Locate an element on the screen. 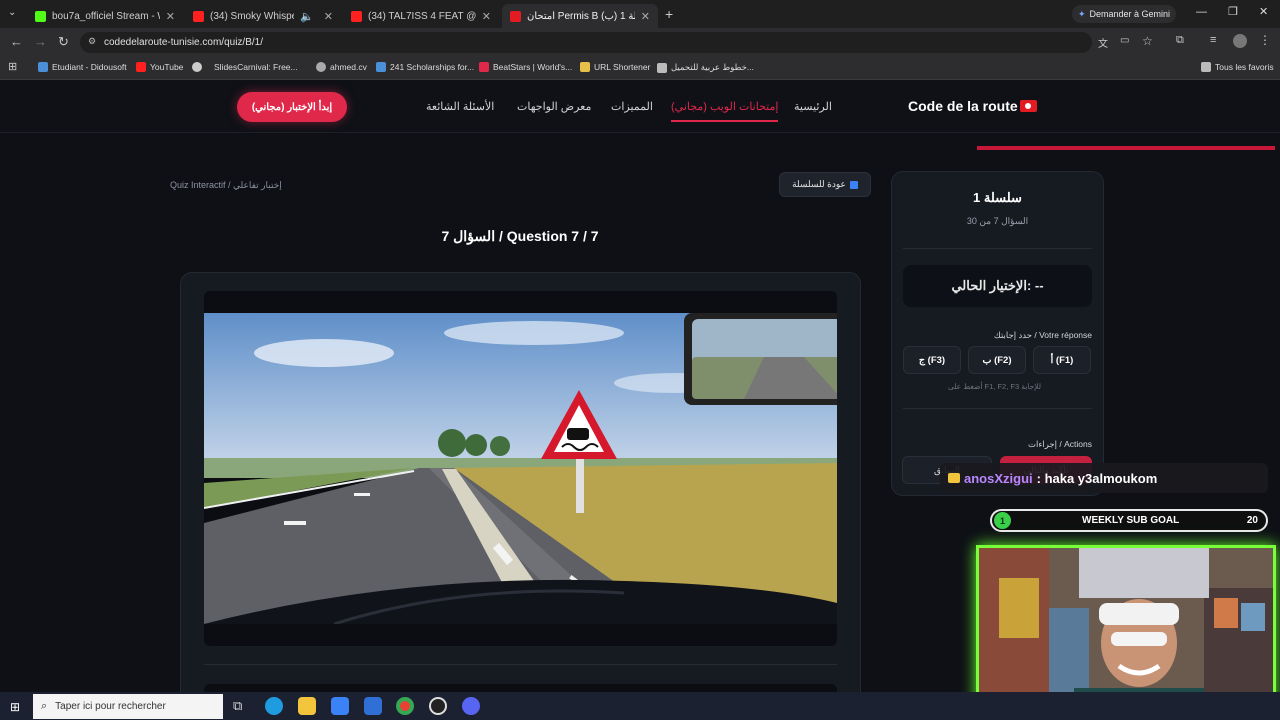  back-arrow-icon: ← is located at coordinates (16, 41).